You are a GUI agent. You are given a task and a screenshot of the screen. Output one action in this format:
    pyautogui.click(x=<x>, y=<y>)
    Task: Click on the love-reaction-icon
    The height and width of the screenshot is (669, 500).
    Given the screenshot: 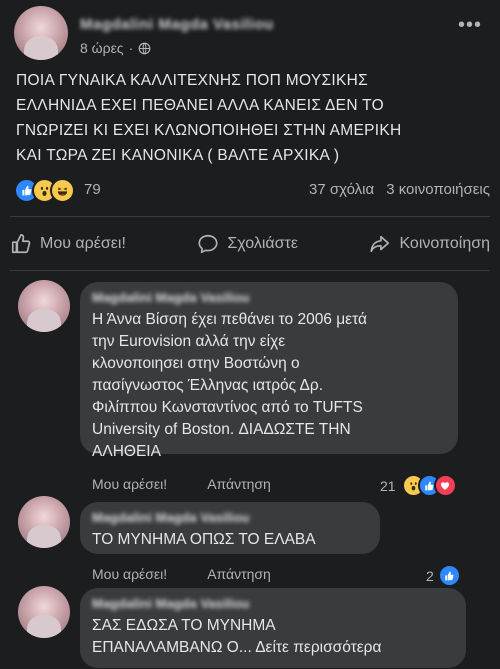 What is the action you would take?
    pyautogui.click(x=445, y=485)
    